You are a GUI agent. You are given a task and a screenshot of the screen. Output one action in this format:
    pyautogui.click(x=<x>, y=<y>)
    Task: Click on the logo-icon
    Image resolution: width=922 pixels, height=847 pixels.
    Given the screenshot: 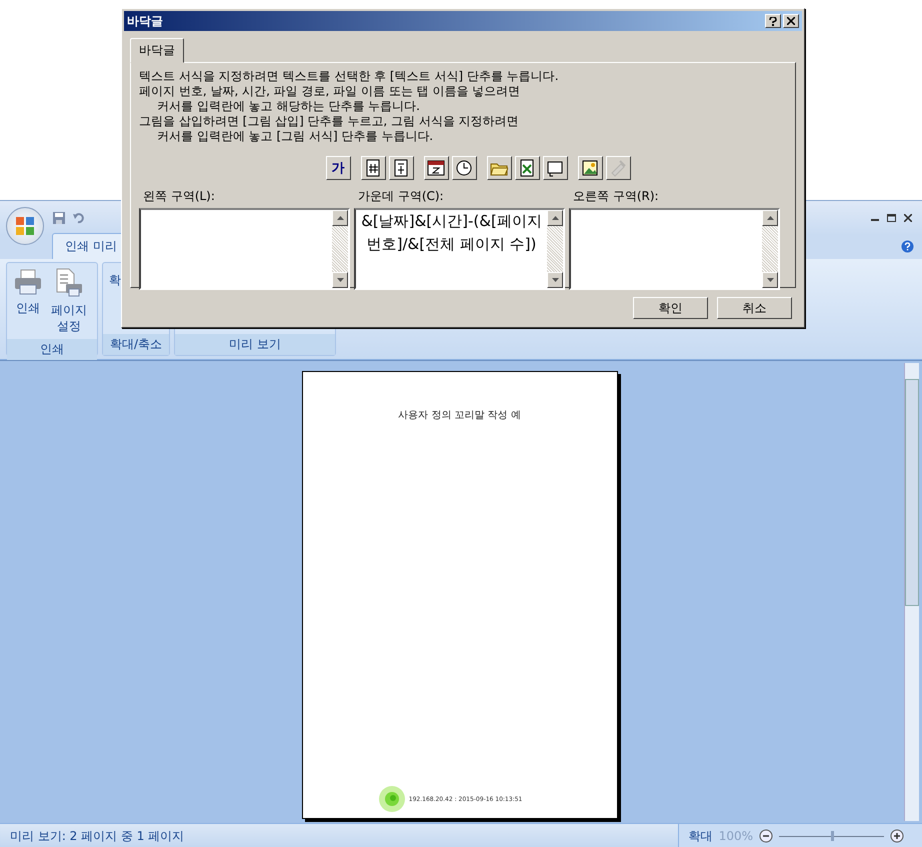 What is the action you would take?
    pyautogui.click(x=25, y=226)
    